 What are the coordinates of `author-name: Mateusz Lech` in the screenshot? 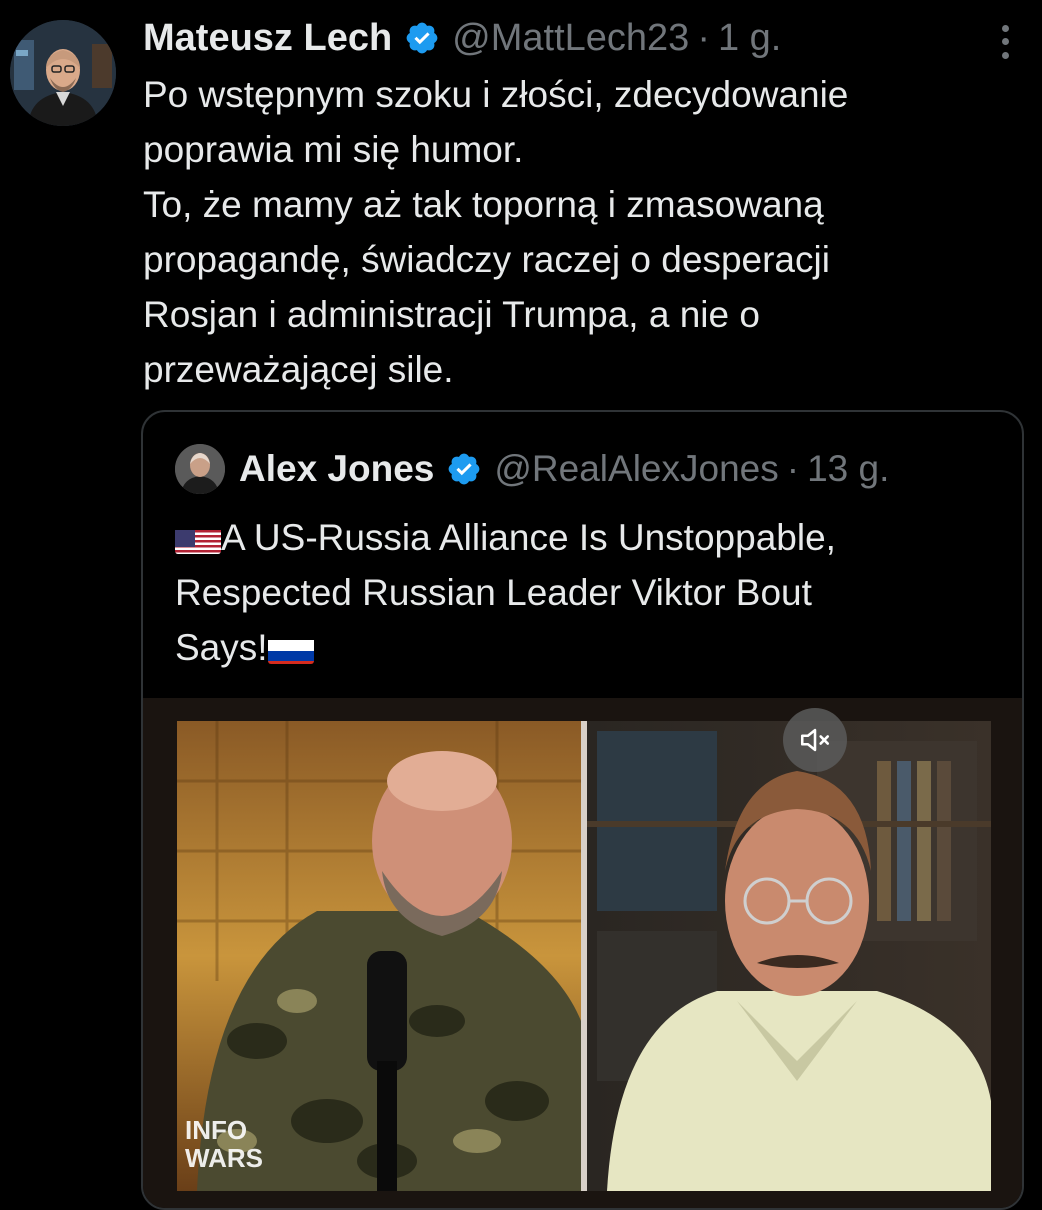 It's located at (267, 38).